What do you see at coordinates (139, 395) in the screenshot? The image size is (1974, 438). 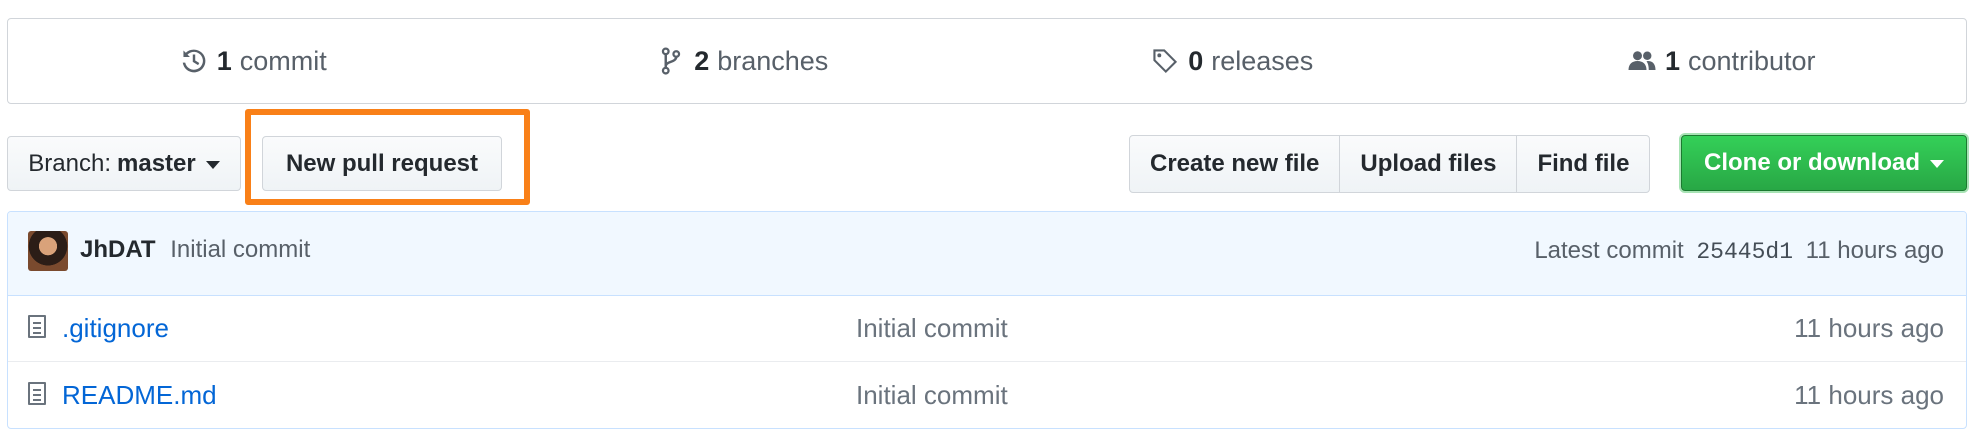 I see `file-name-link: README.md` at bounding box center [139, 395].